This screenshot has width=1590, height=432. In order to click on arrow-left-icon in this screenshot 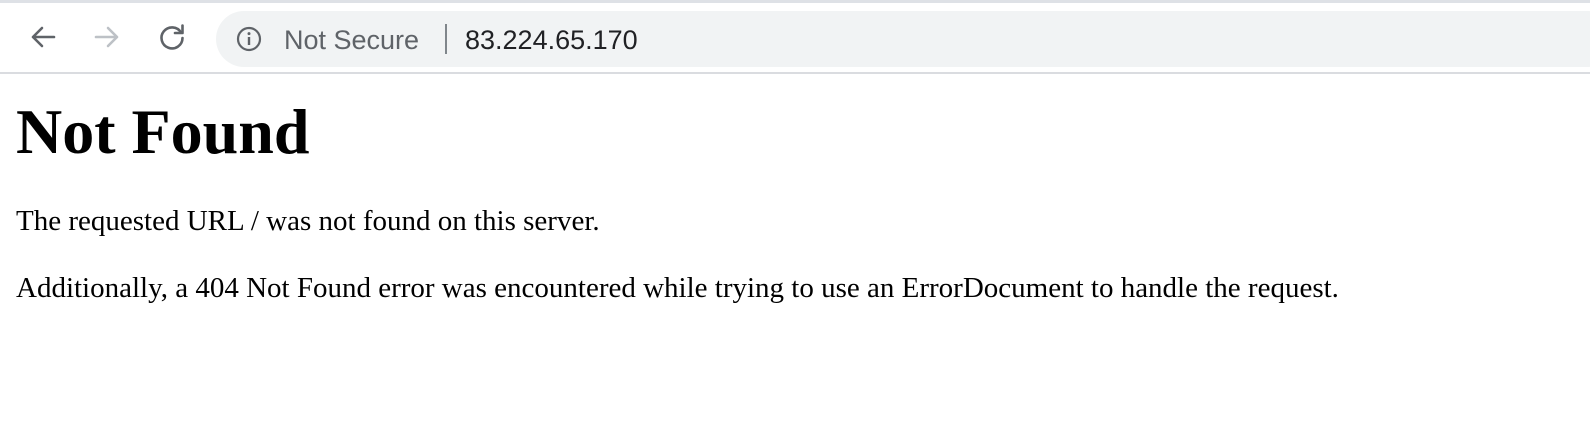, I will do `click(43, 37)`.